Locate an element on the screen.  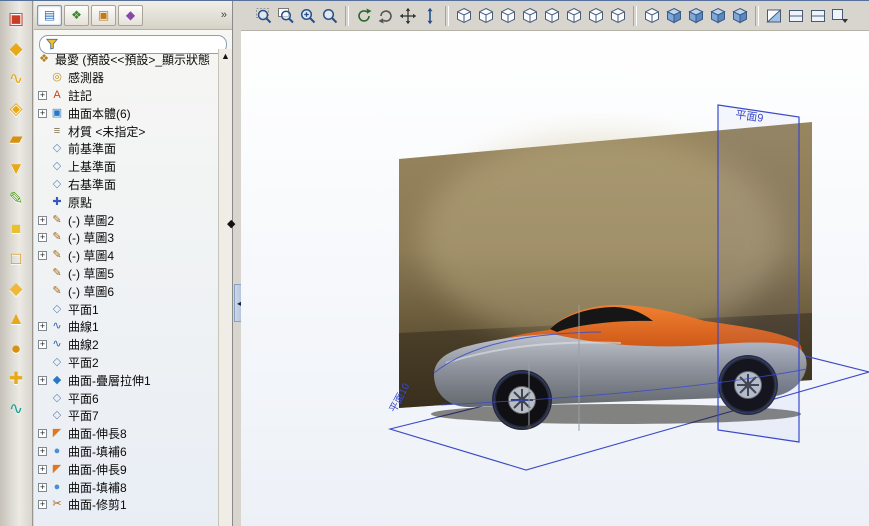
tab-configurationmanager: ▣ is located at coordinates (103, 15).